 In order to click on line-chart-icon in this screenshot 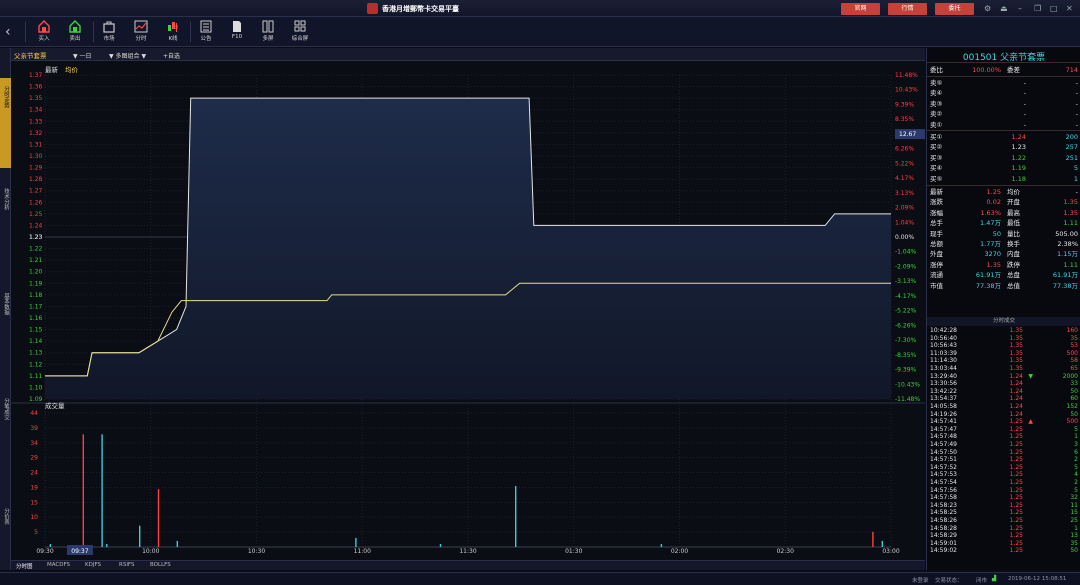, I will do `click(141, 26)`.